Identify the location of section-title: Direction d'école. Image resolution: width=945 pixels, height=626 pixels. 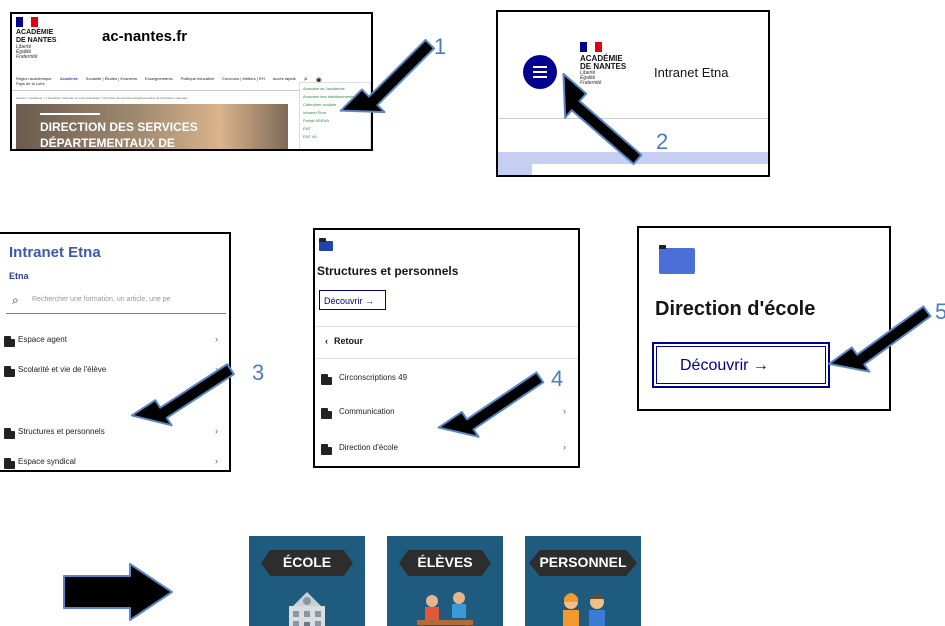
(735, 309).